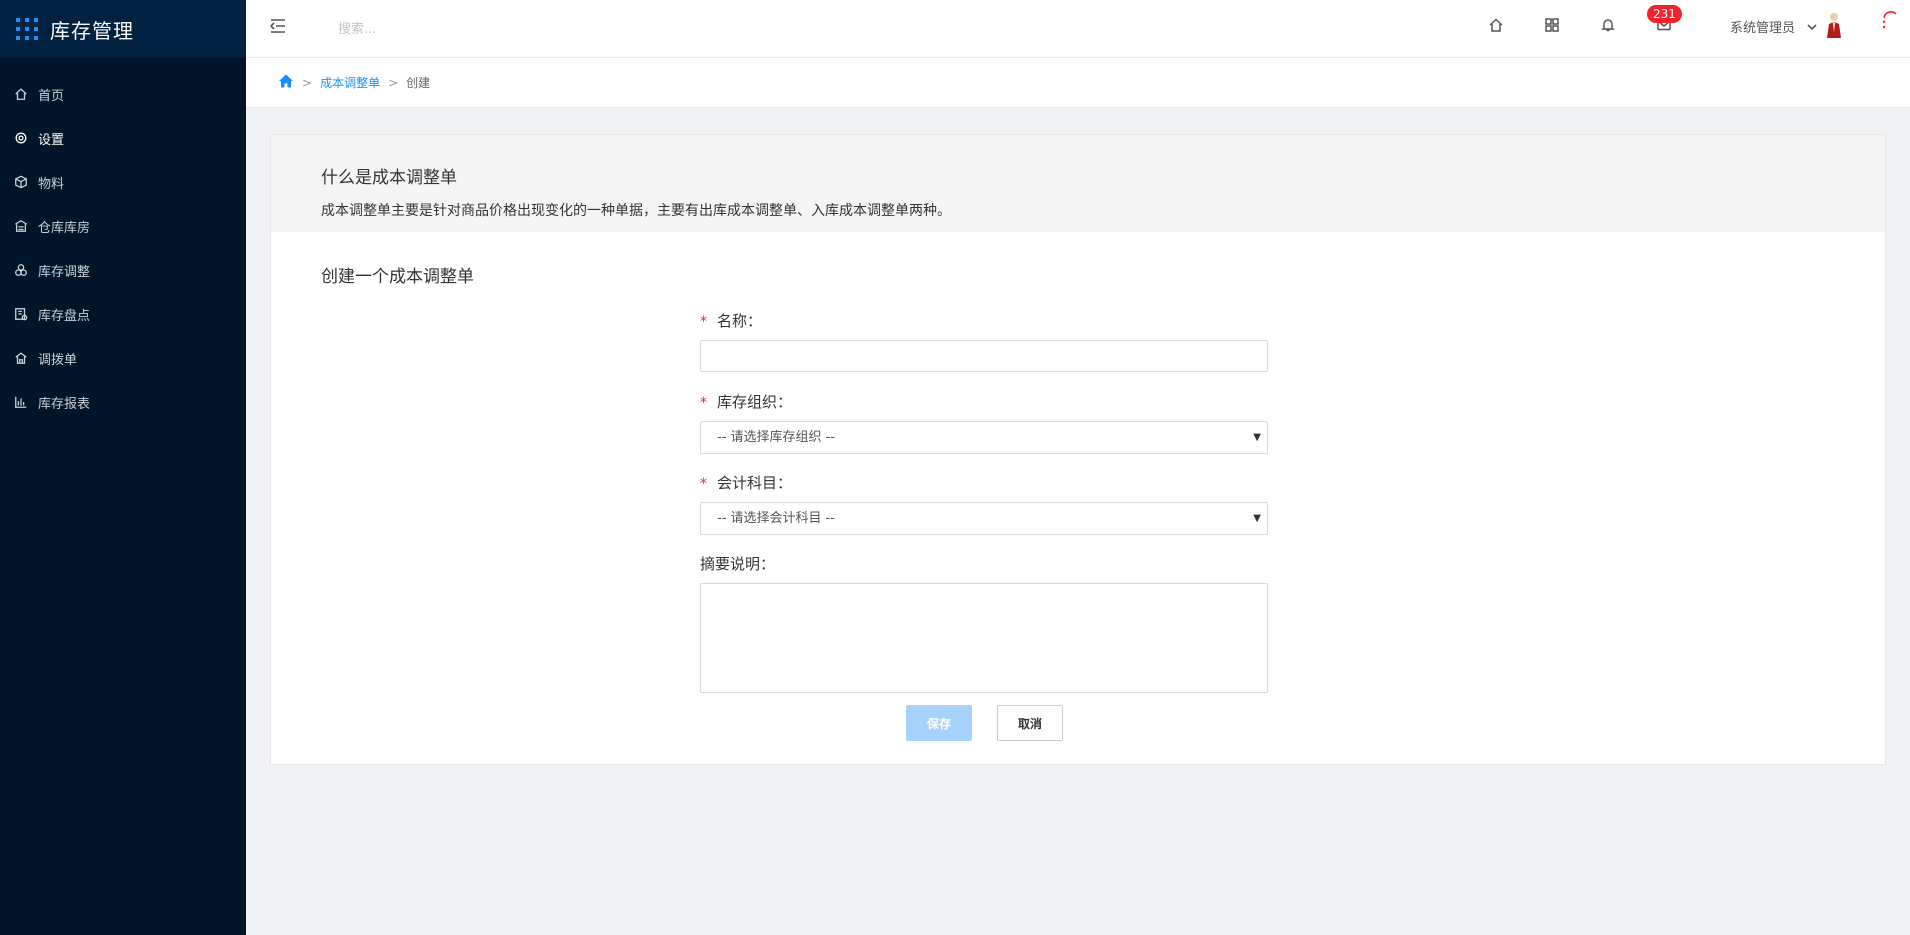  Describe the element at coordinates (123, 182) in the screenshot. I see `sidebar-item-materials: 物料` at that location.